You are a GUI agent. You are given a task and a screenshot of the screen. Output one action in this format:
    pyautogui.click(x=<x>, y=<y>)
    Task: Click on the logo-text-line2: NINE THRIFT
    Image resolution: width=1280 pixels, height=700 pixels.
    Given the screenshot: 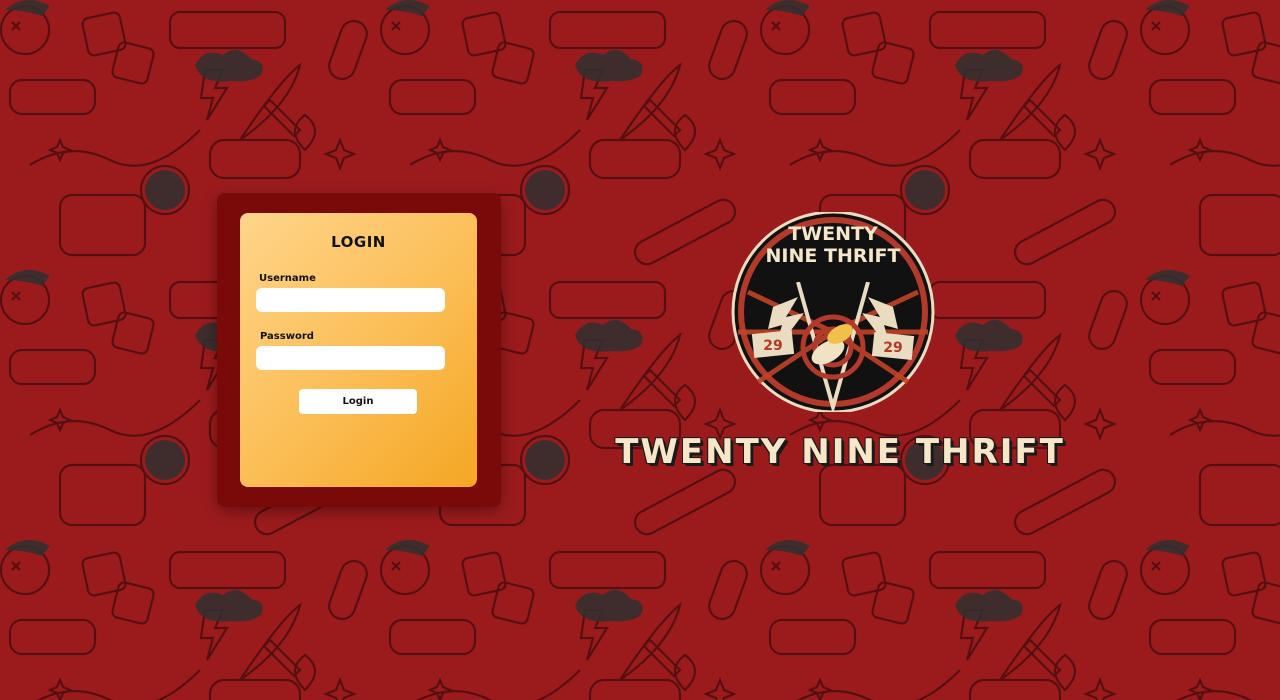 What is the action you would take?
    pyautogui.click(x=833, y=256)
    